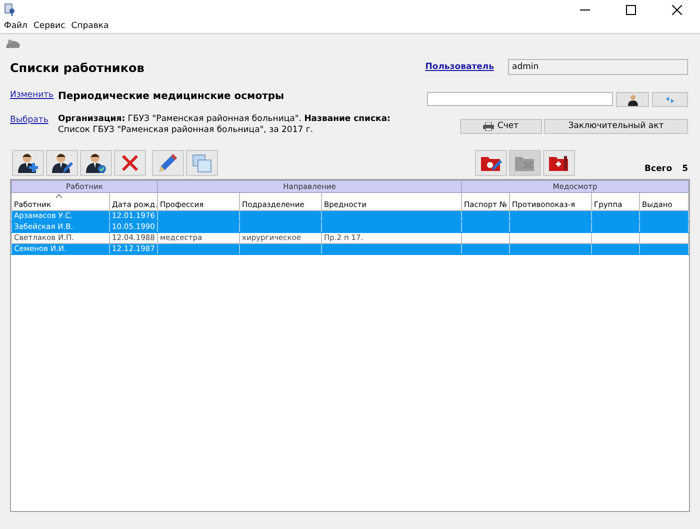 This screenshot has height=529, width=700. I want to click on app-icon, so click(10, 9).